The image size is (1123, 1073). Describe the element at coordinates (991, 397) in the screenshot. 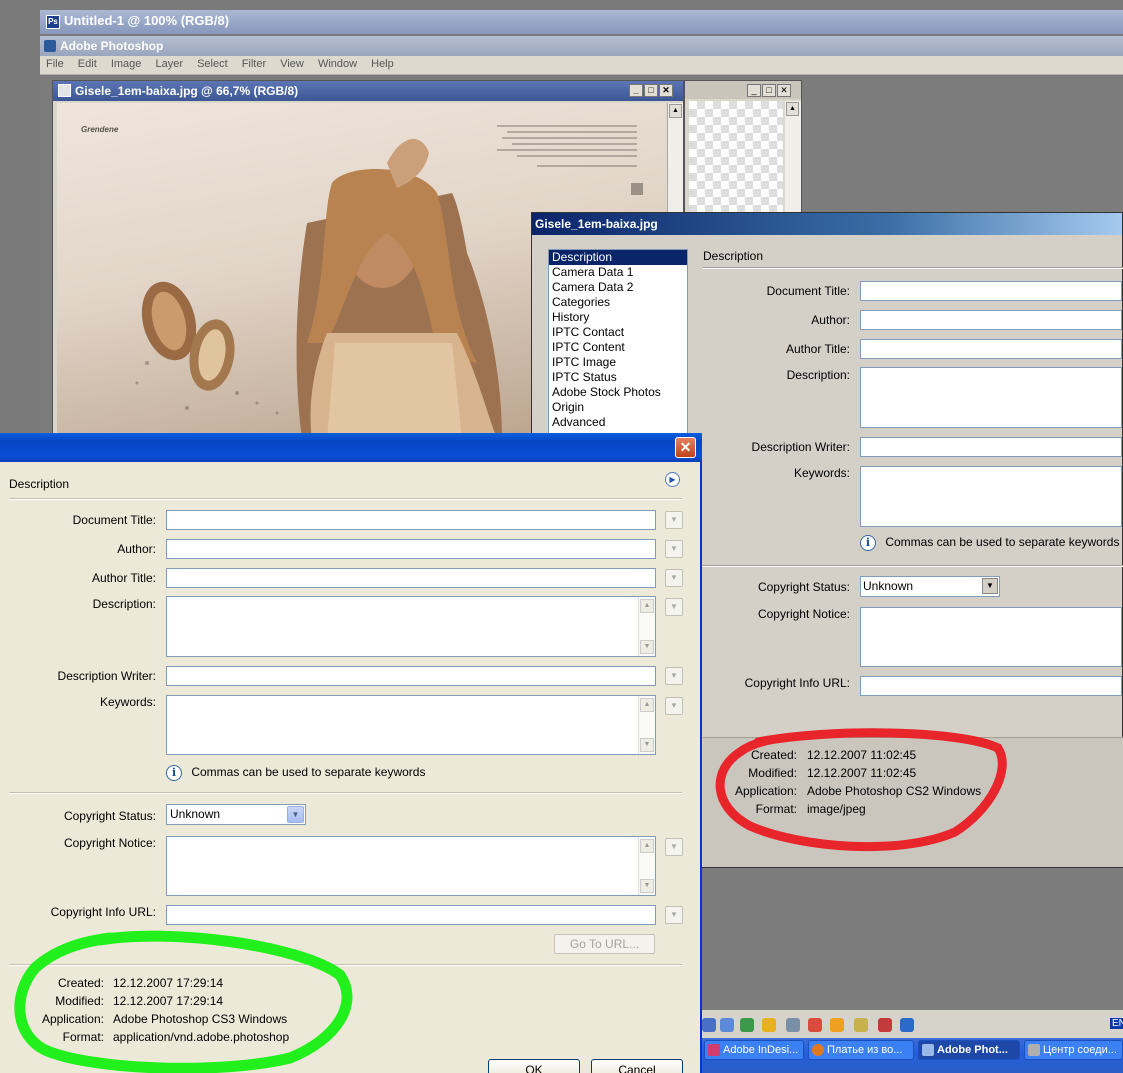

I see `cs2-description-field` at that location.